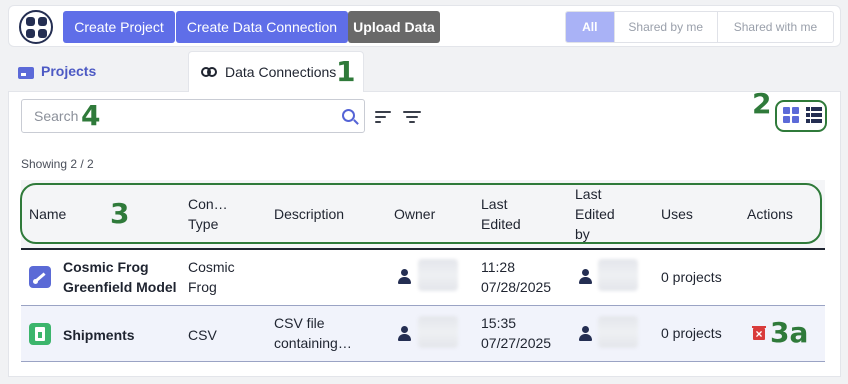 The height and width of the screenshot is (384, 848). I want to click on projects-icon, so click(26, 73).